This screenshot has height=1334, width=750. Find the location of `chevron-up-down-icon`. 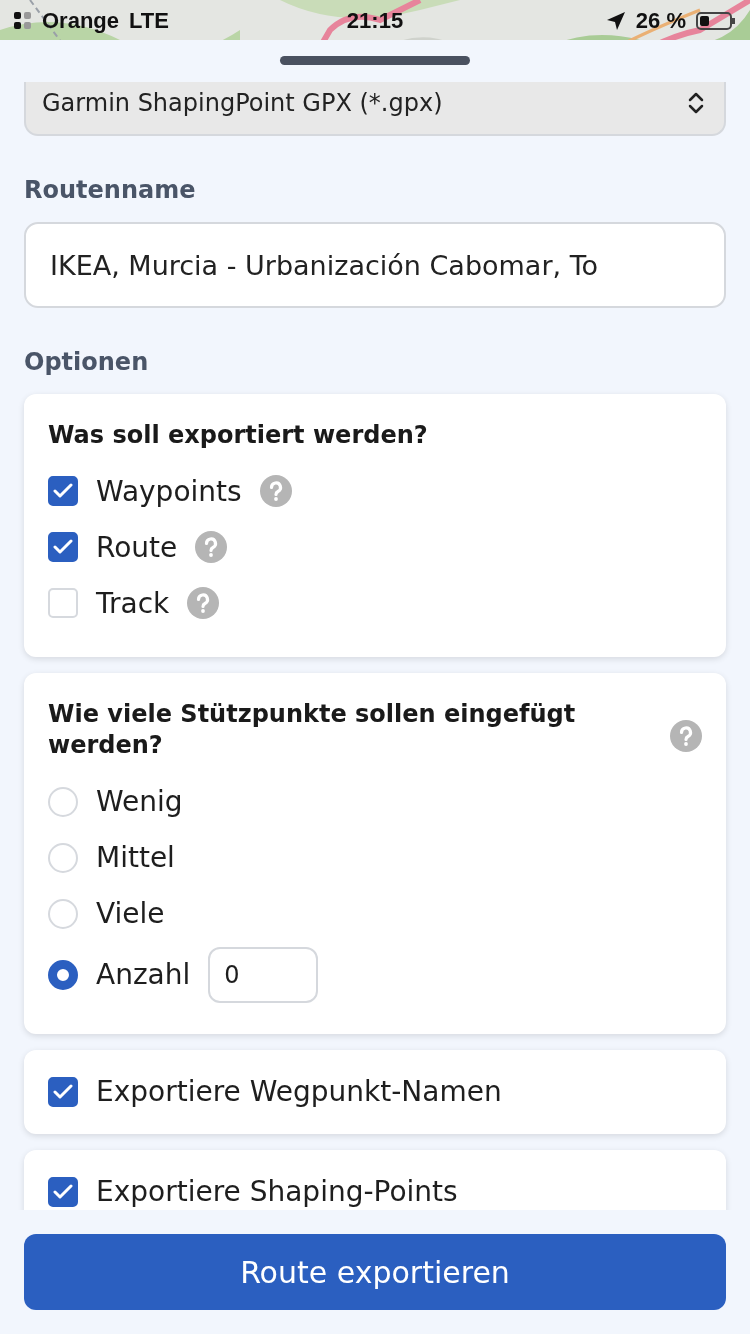

chevron-up-down-icon is located at coordinates (696, 103).